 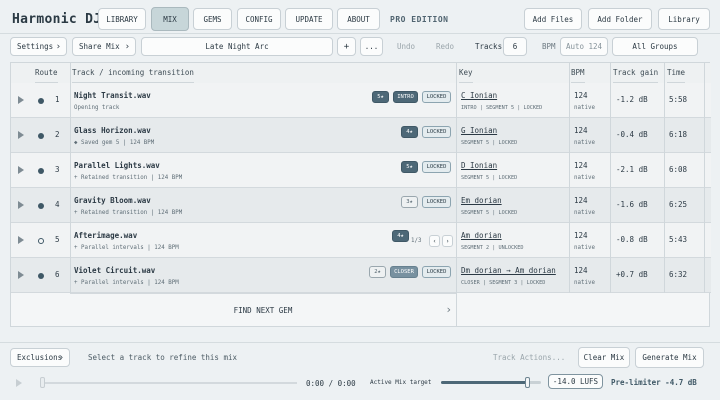 What do you see at coordinates (112, 95) in the screenshot?
I see `track-title: Night Transit.wav` at bounding box center [112, 95].